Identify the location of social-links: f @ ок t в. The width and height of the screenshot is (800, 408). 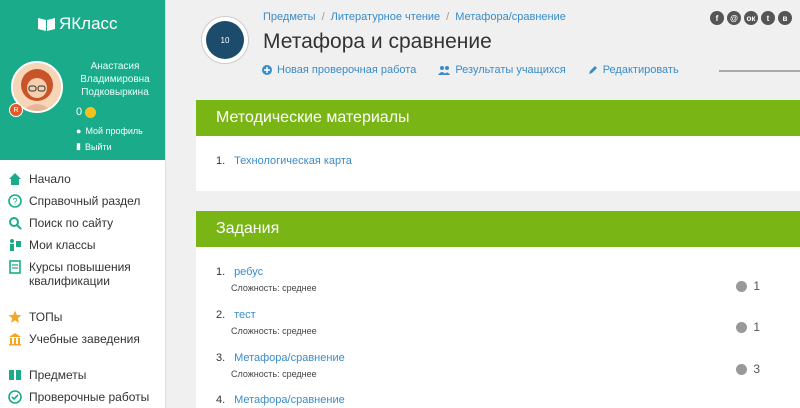
(751, 18).